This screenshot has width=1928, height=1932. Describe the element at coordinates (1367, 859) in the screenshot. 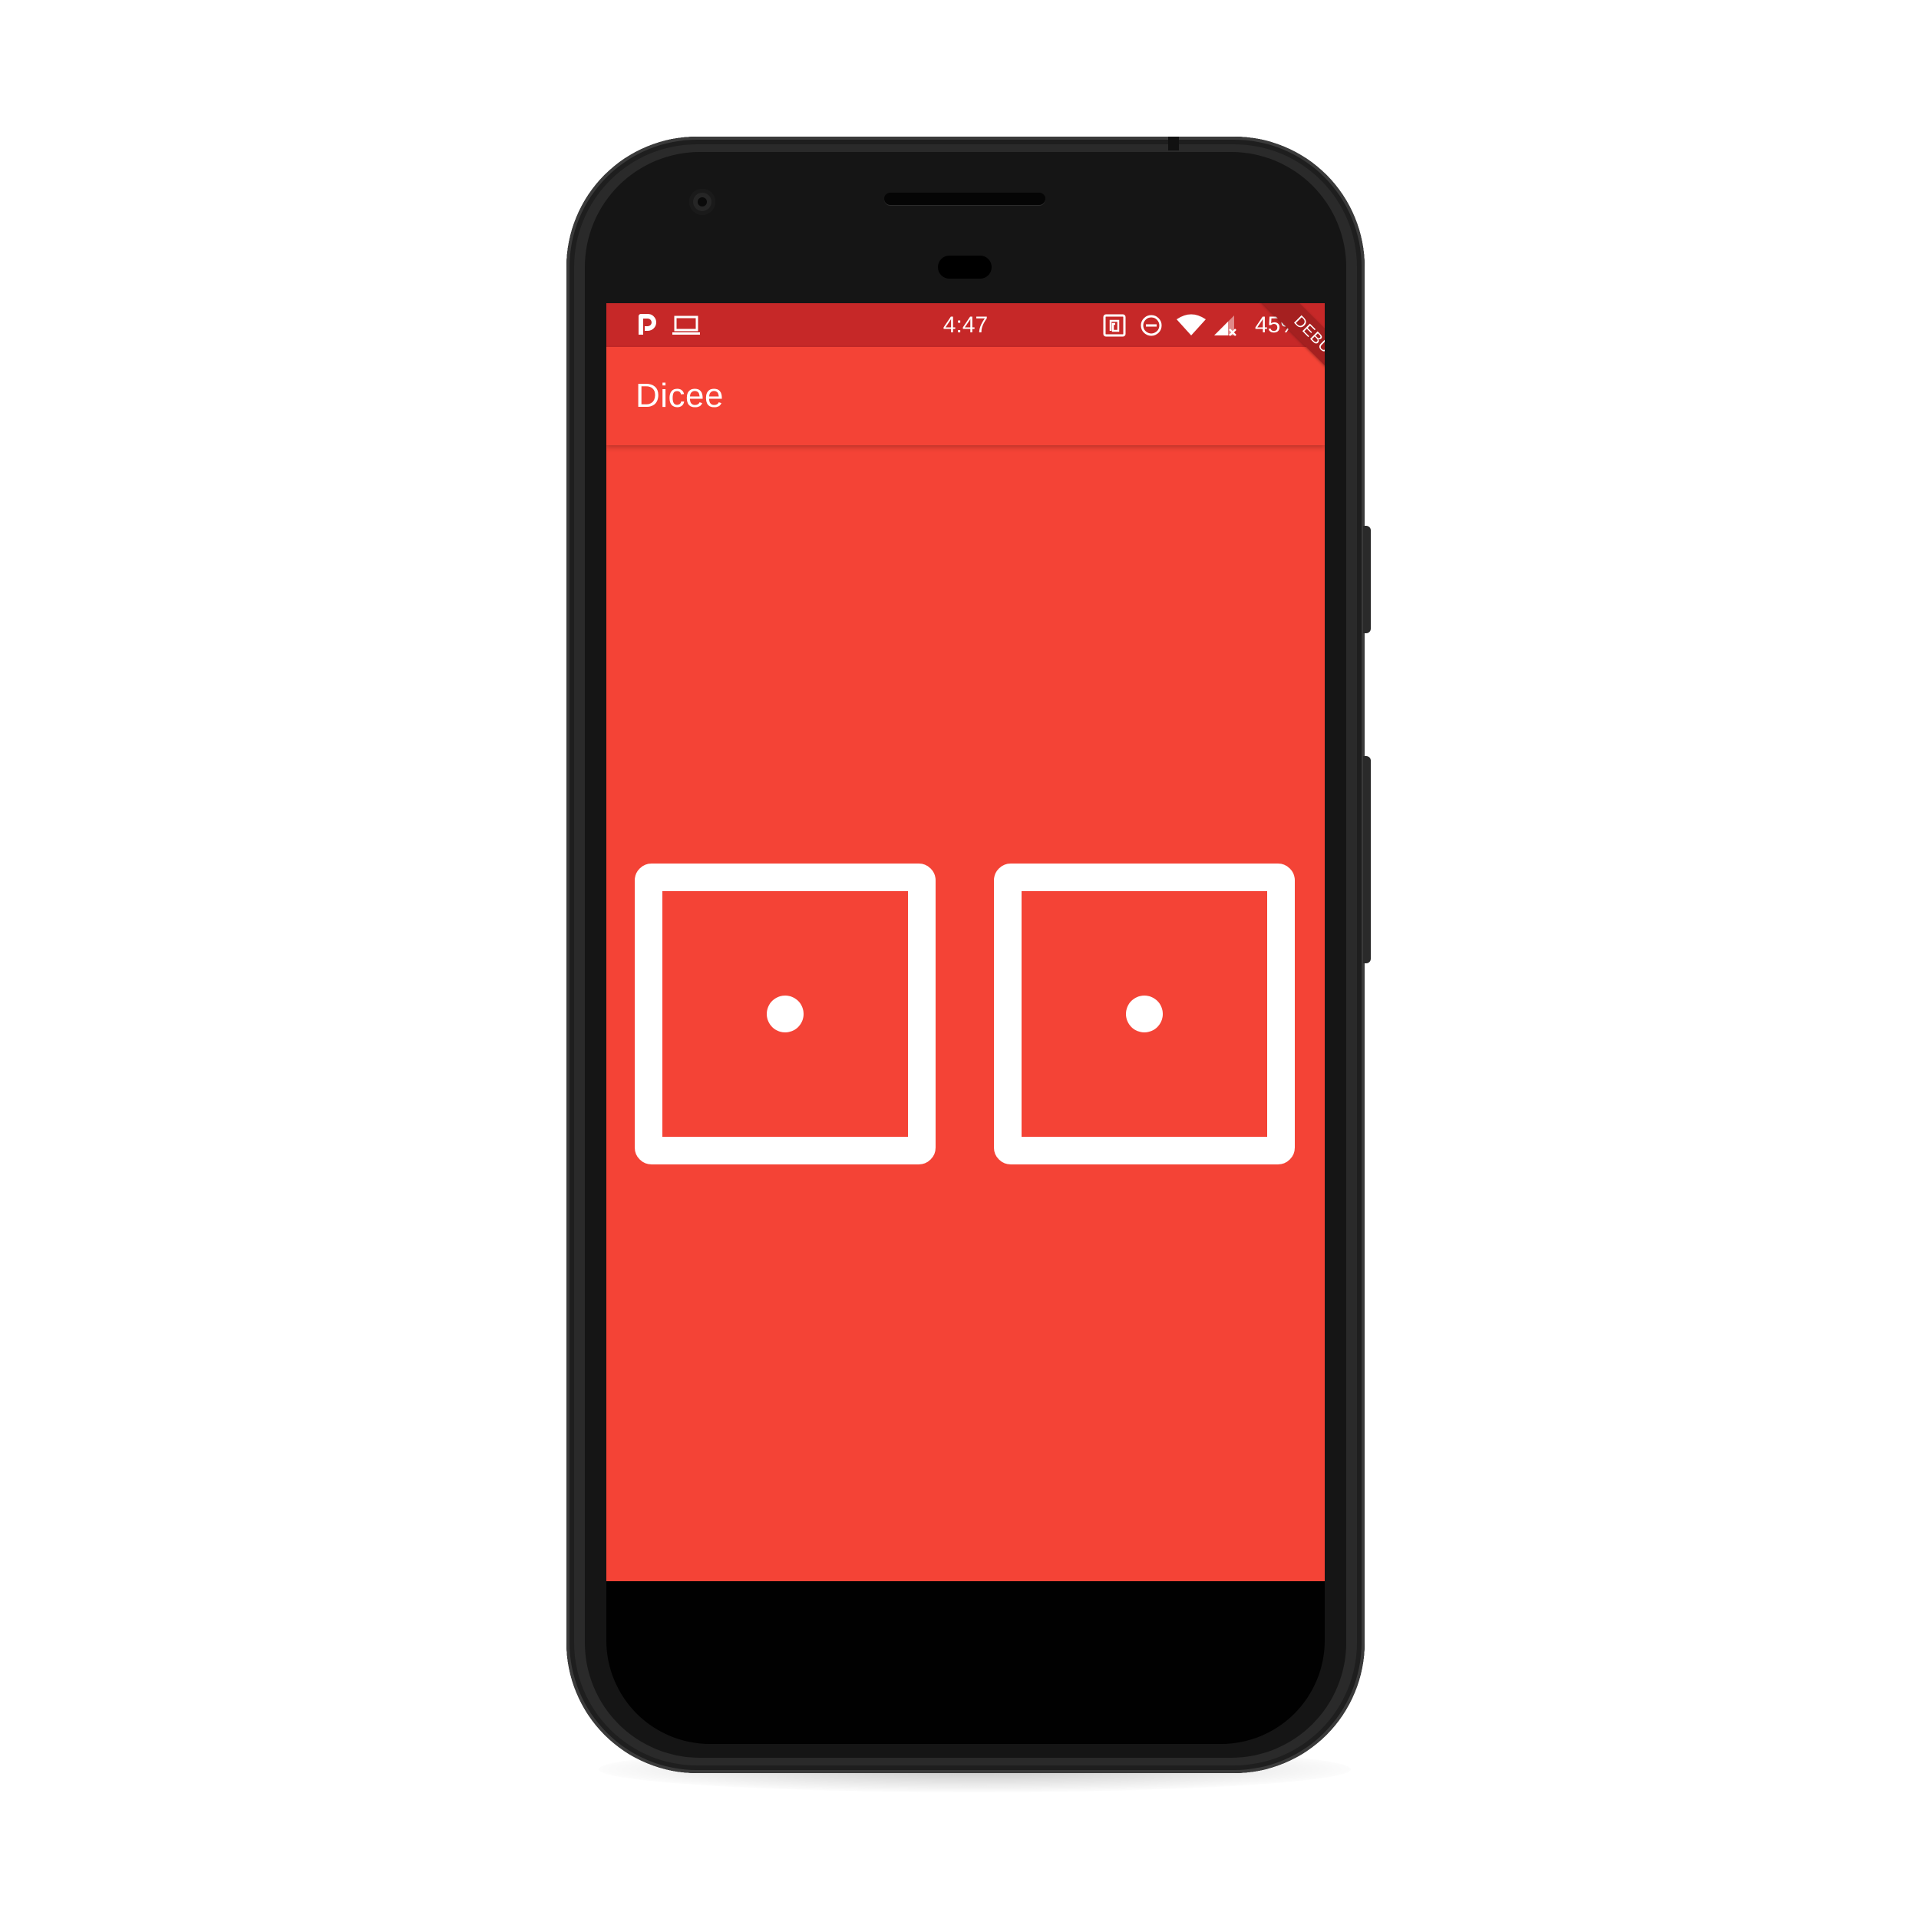

I see `volume-button` at that location.